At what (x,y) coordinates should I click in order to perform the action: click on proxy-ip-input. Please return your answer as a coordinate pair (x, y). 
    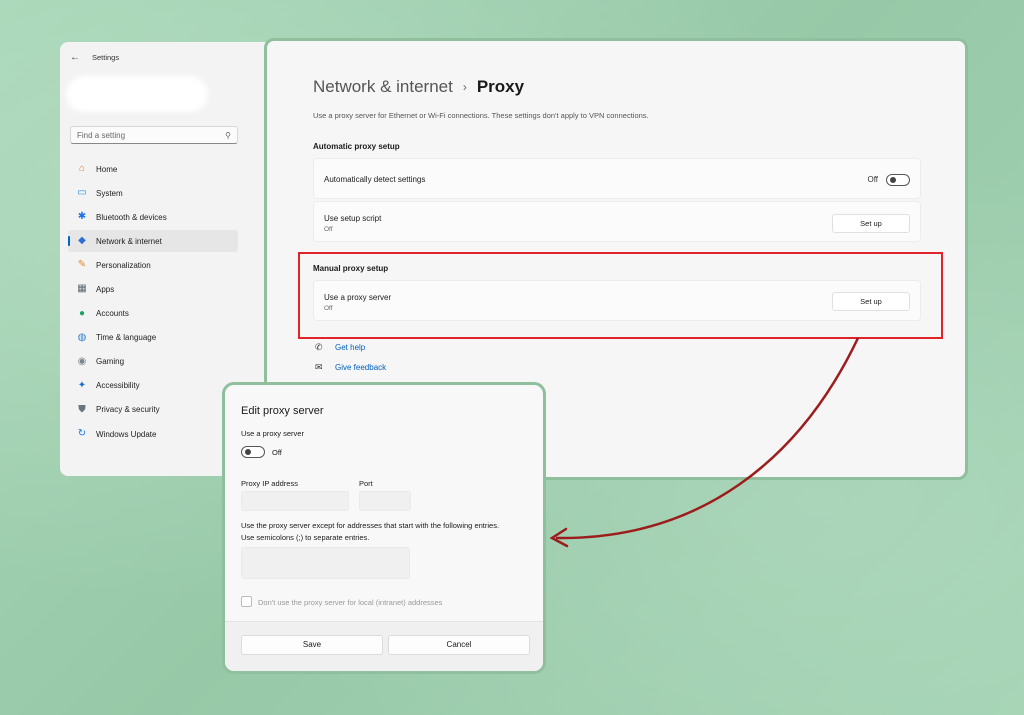
    Looking at the image, I should click on (295, 501).